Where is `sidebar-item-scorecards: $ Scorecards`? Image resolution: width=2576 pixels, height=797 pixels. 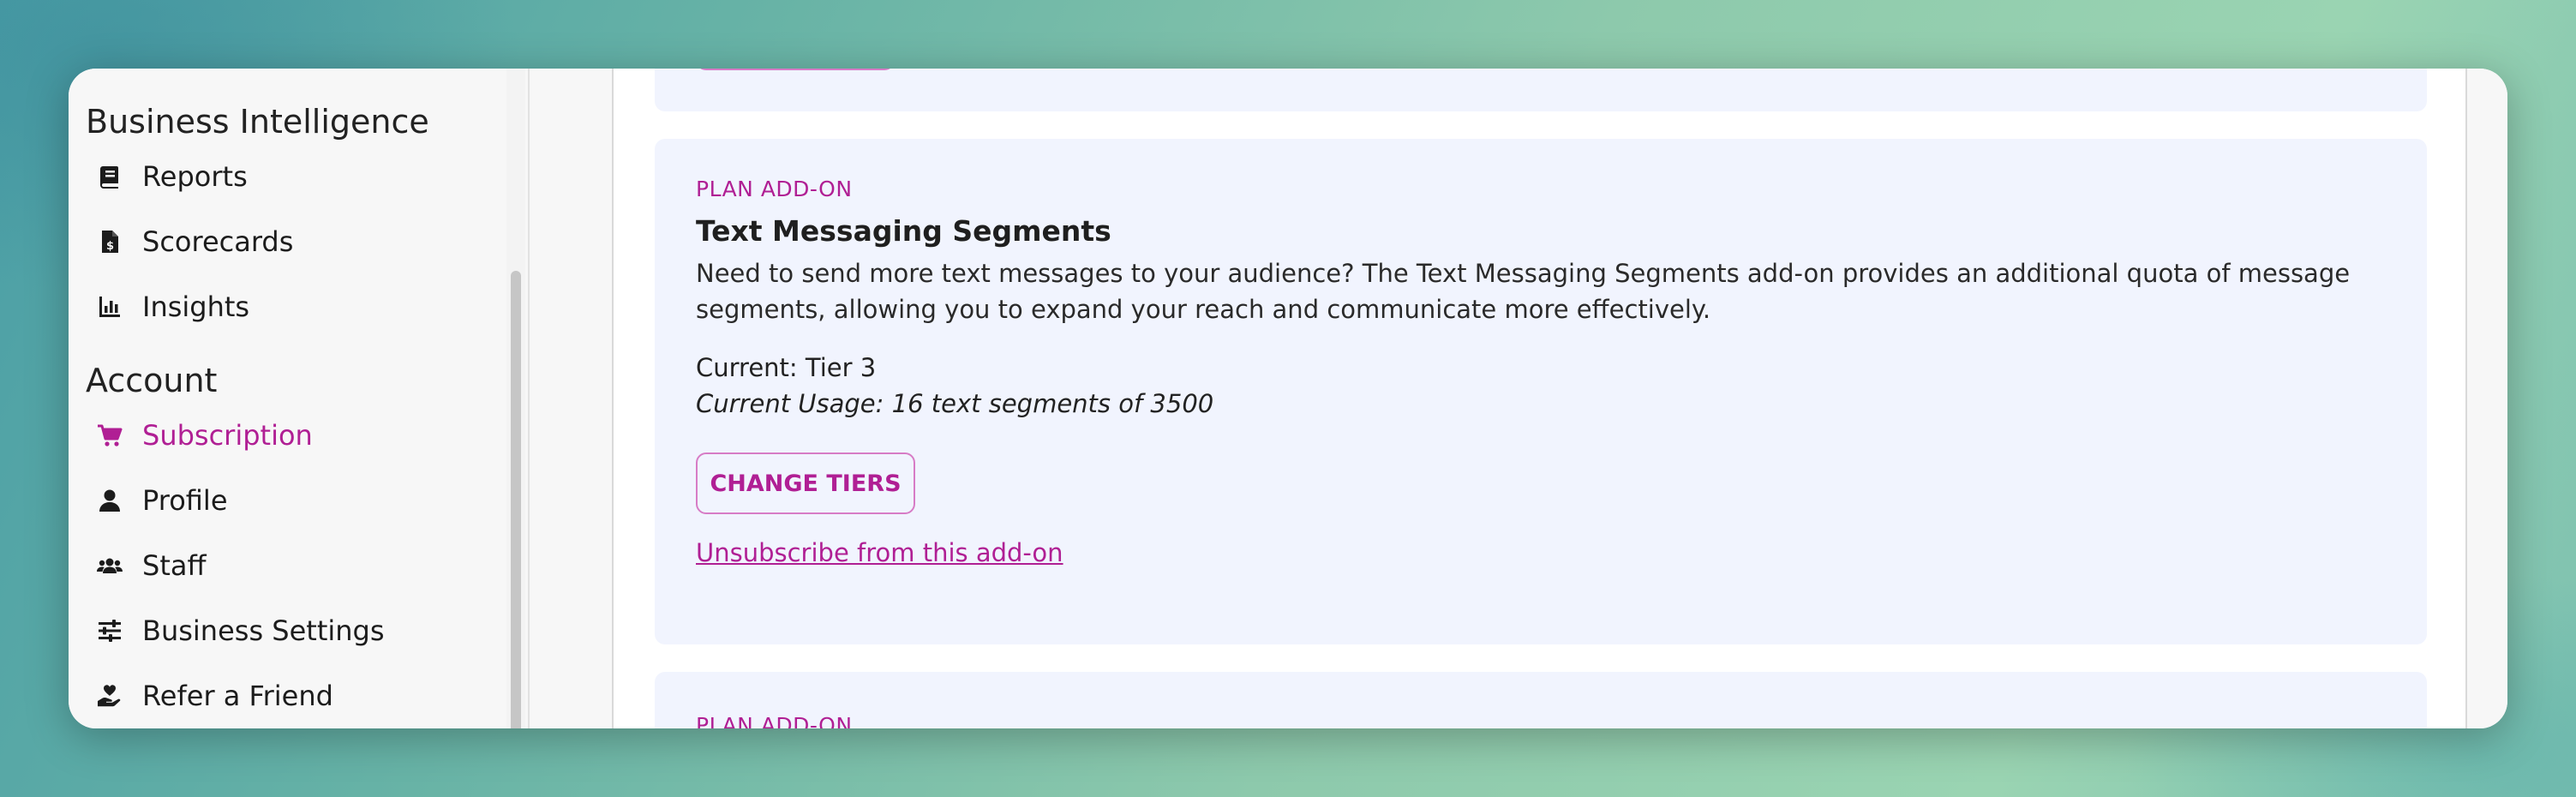
sidebar-item-scorecards: $ Scorecards is located at coordinates (295, 241).